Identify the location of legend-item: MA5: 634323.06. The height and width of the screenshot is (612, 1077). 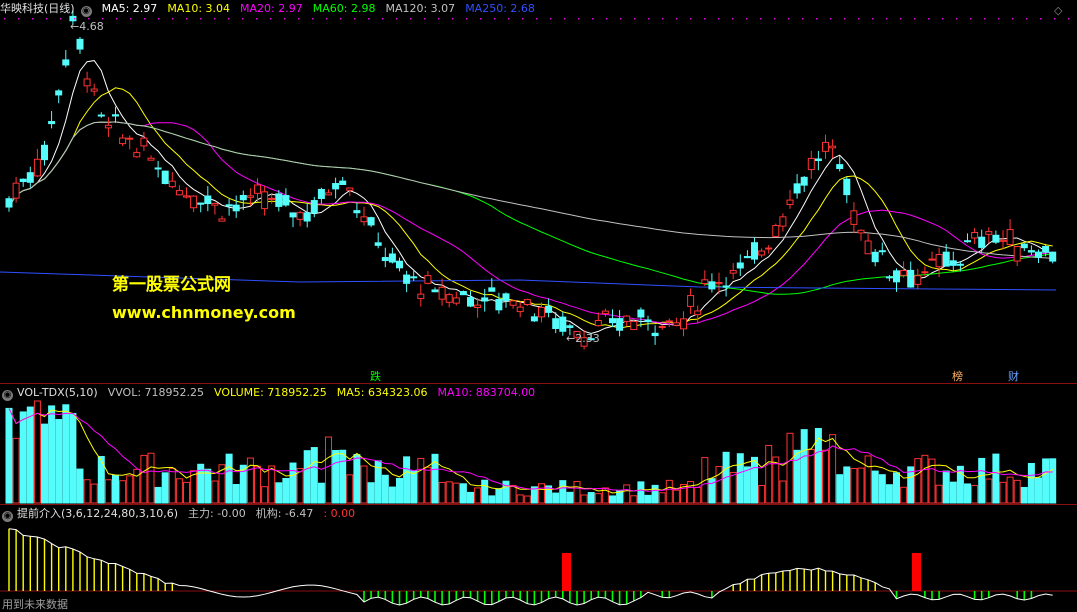
(382, 392).